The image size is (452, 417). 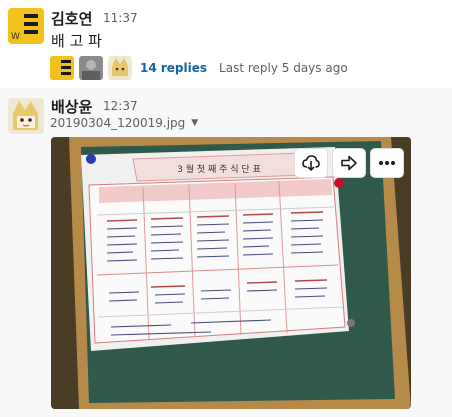 I want to click on avatar-baesangyun, so click(x=26, y=116).